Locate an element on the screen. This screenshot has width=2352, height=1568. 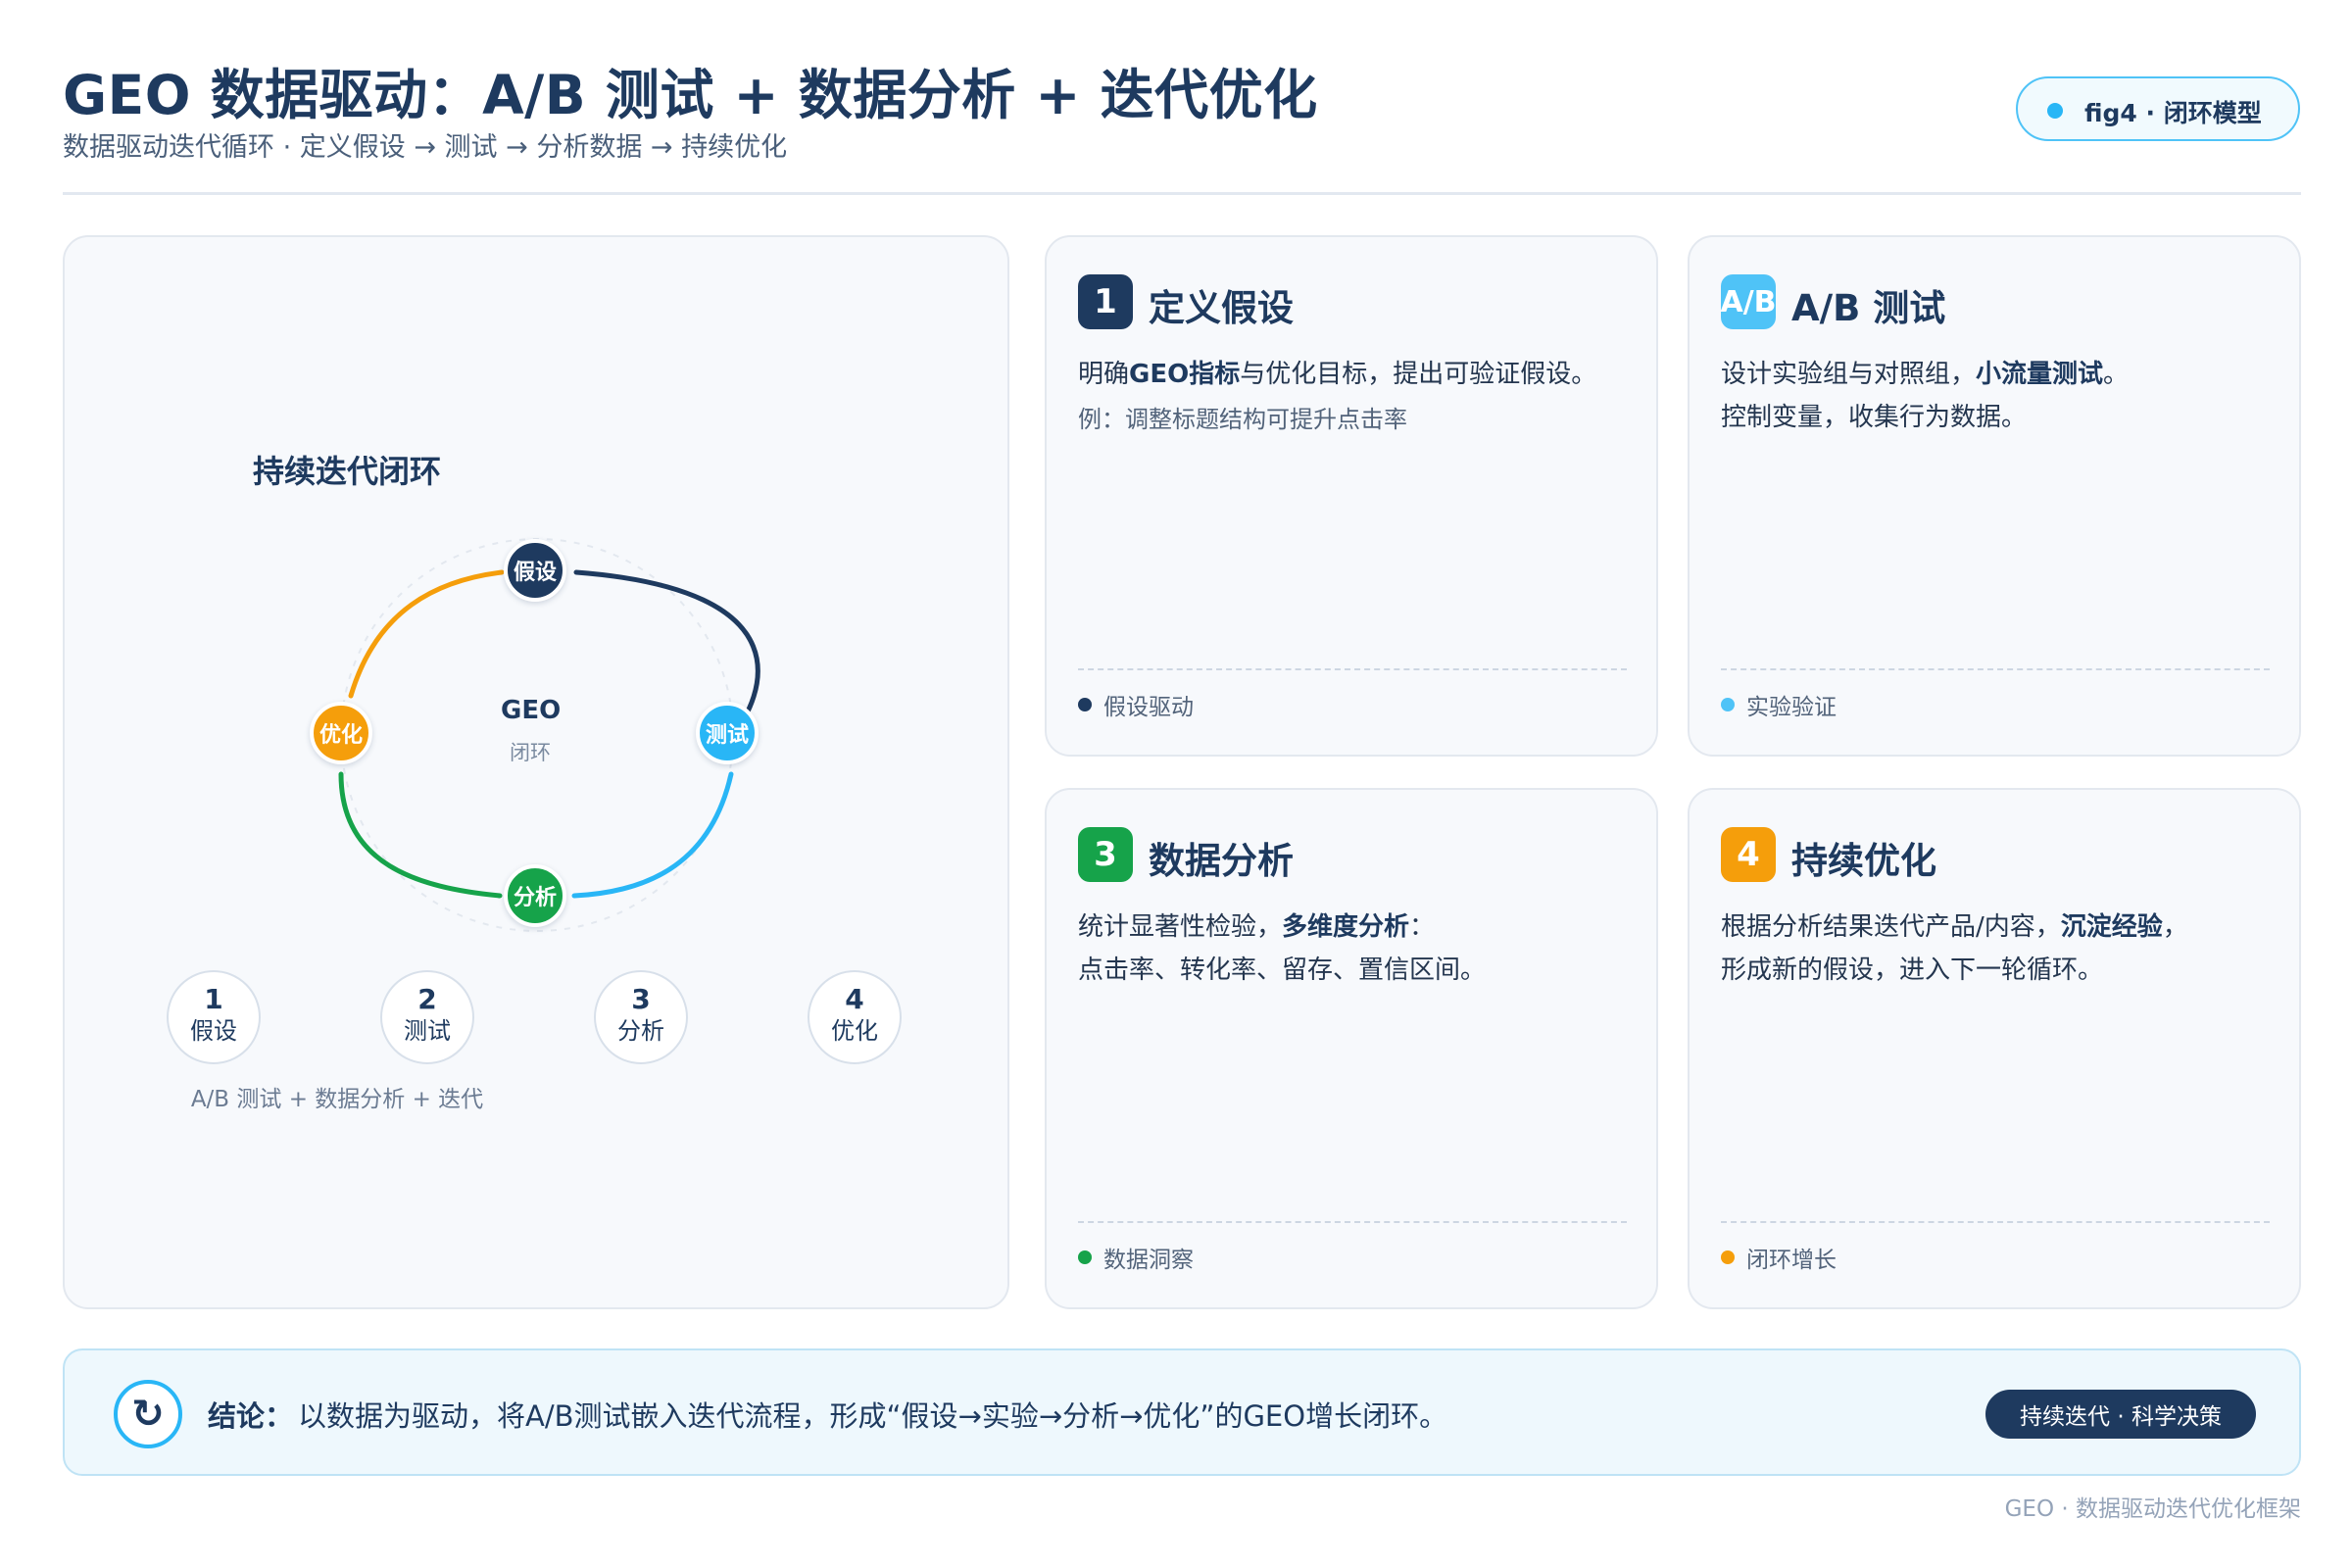
steps-caption: A/B 测试 + 数据分析 + 迭代 is located at coordinates (337, 1099).